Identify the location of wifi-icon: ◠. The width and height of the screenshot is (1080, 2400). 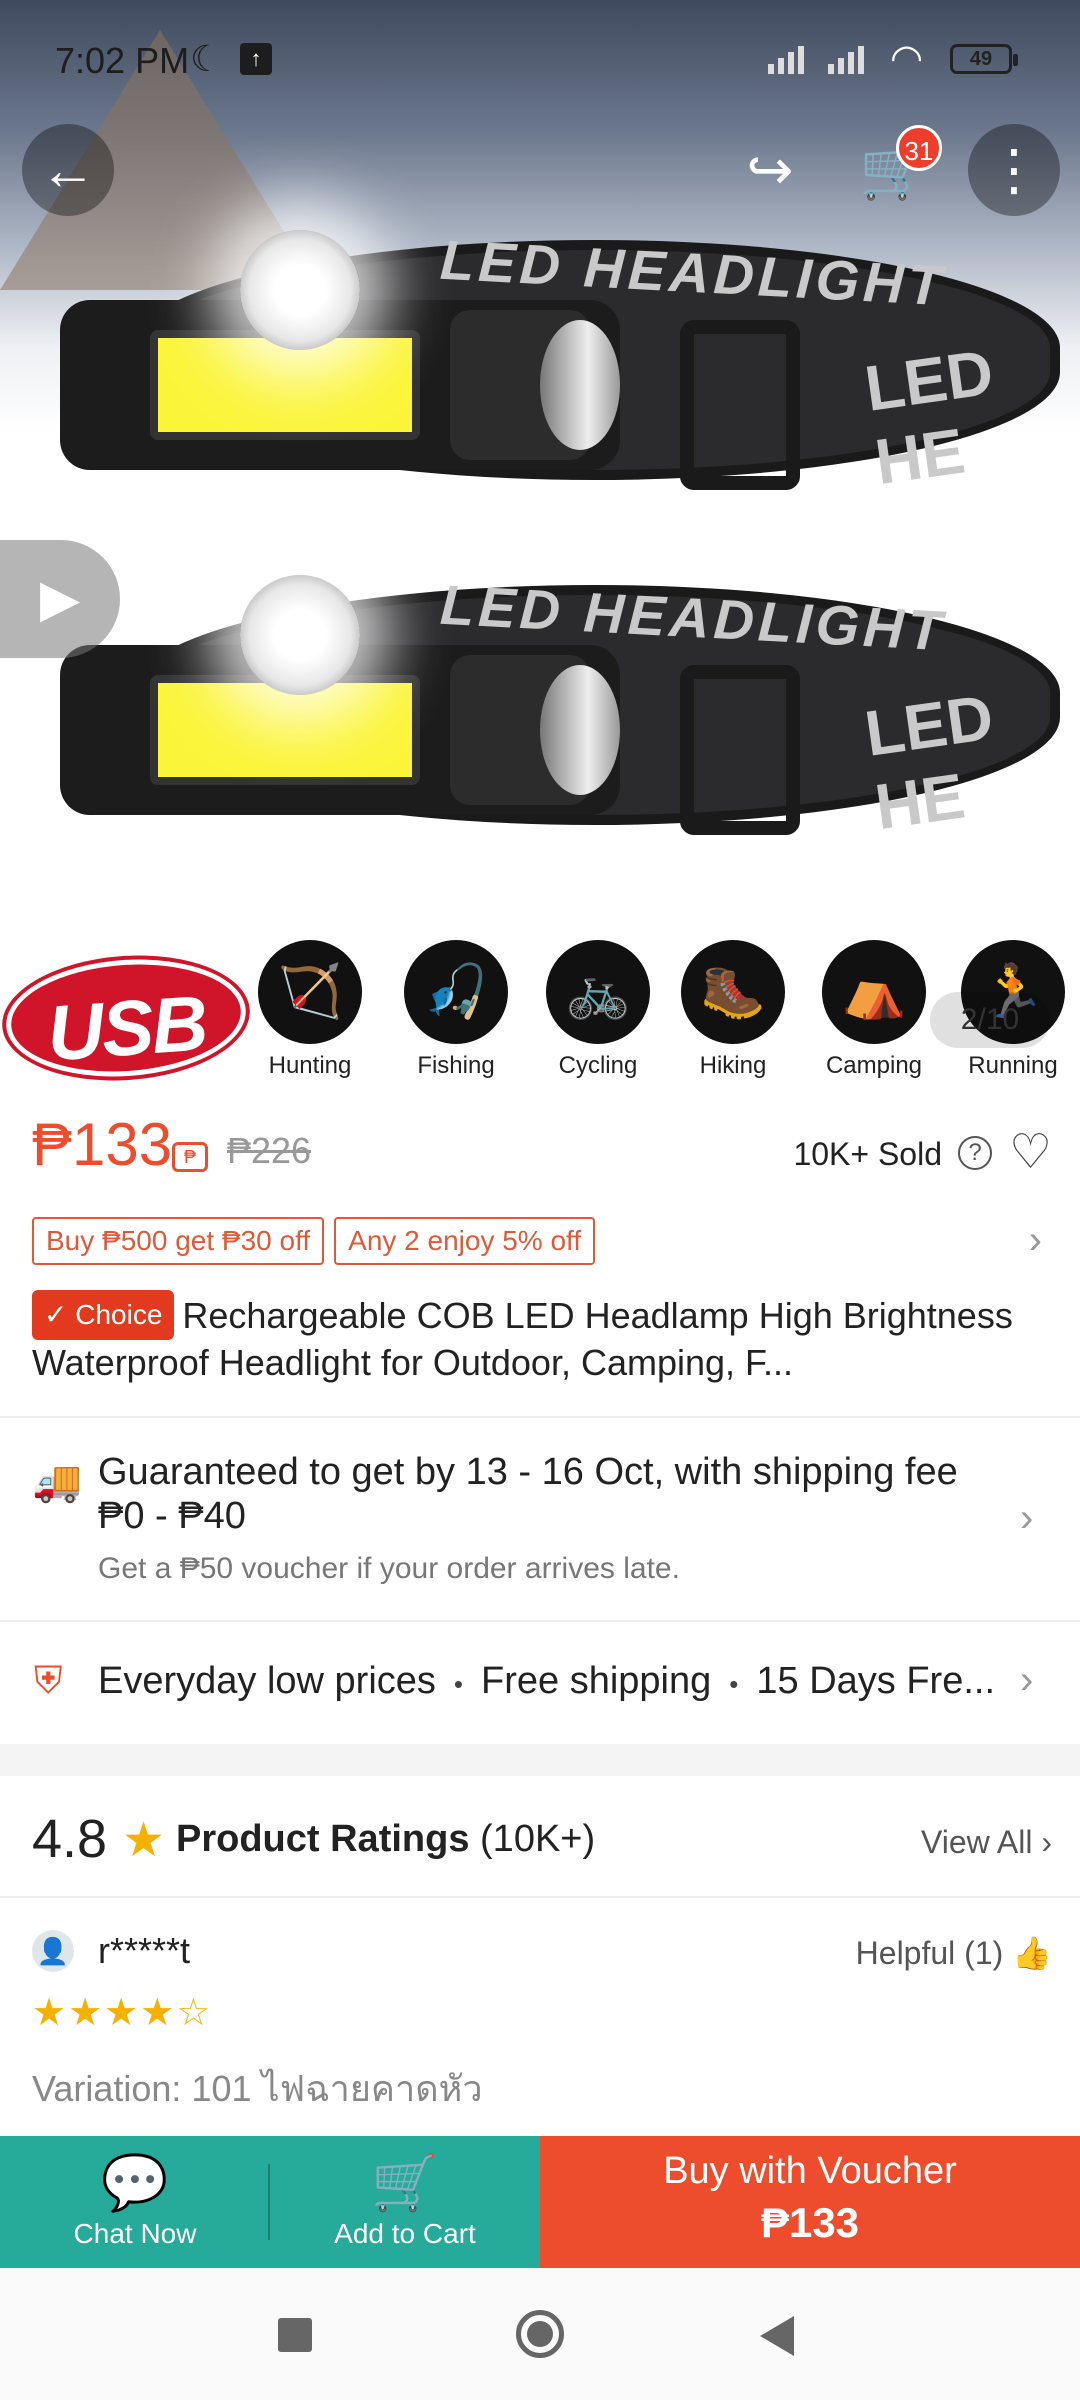
(907, 59).